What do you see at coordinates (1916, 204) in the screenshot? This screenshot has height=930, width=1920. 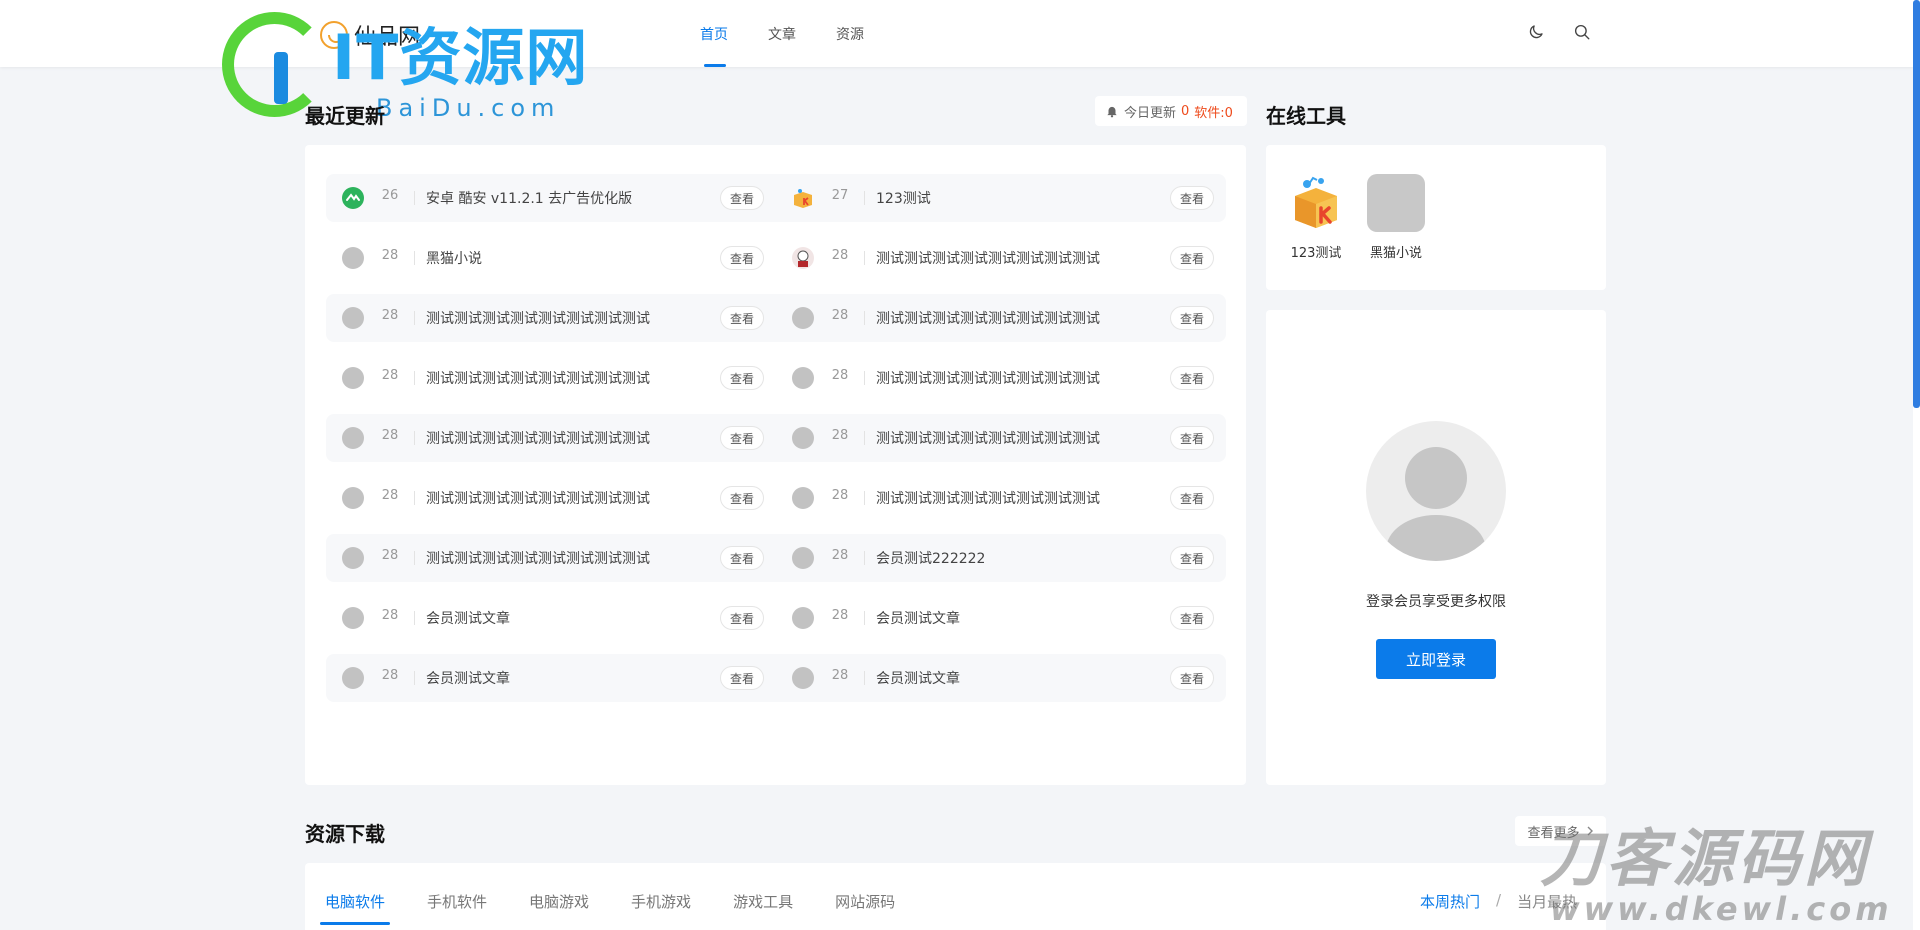 I see `scrollbar-thumb` at bounding box center [1916, 204].